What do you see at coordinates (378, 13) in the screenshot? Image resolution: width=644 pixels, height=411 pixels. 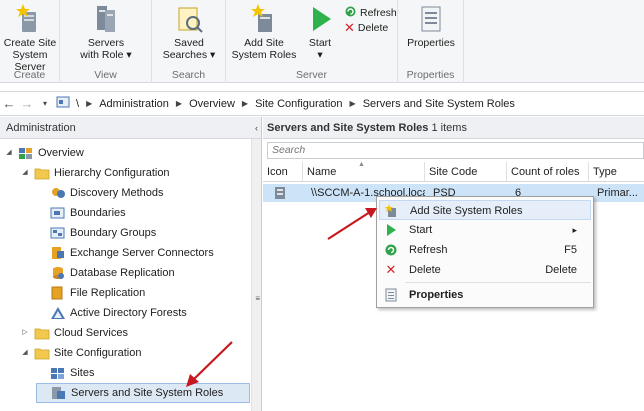 I see `refresh-label: Refresh` at bounding box center [378, 13].